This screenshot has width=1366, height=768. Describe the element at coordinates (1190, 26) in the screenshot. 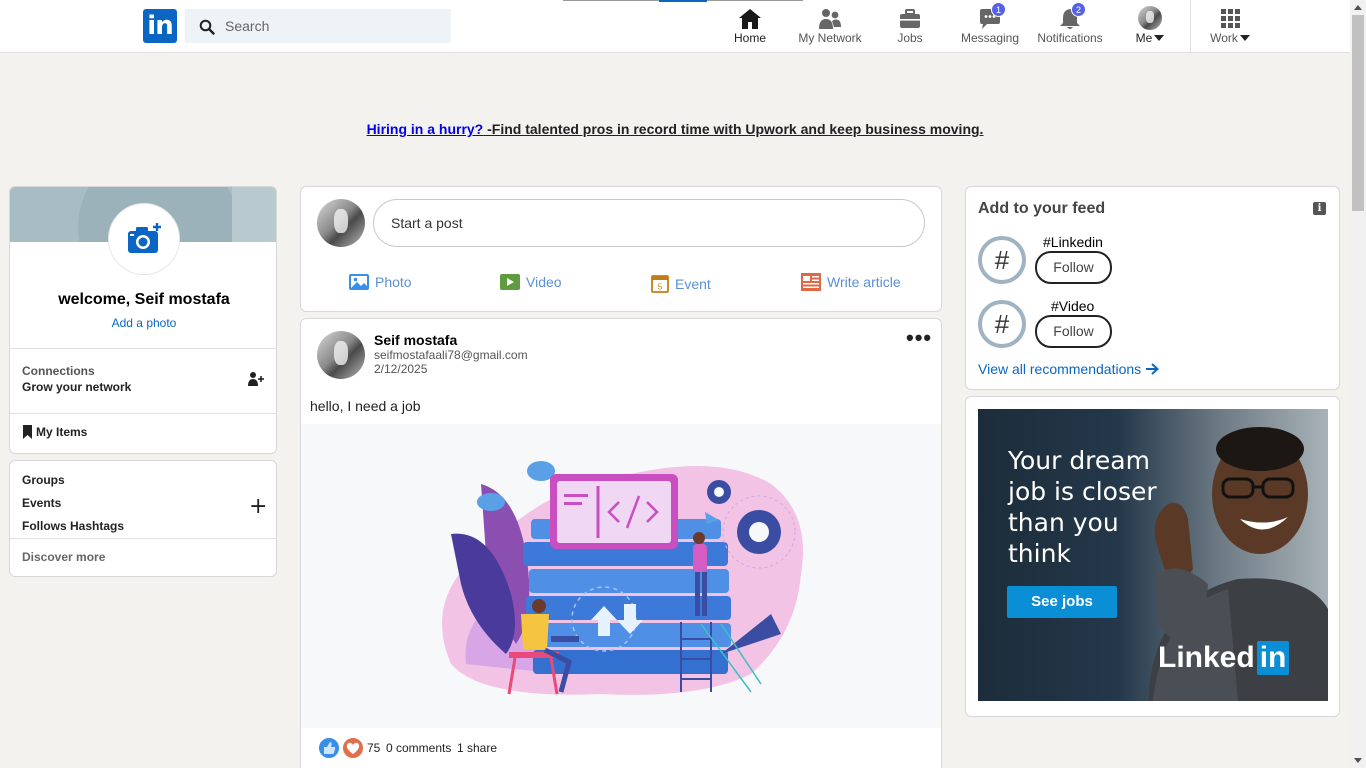

I see `nav-divider` at that location.